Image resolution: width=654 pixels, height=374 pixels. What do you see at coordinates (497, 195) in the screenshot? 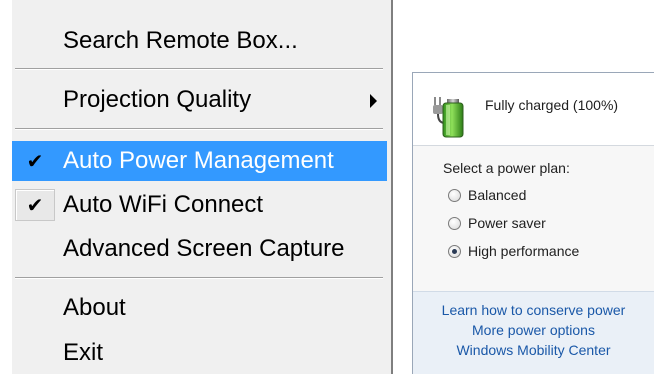
I see `power-plan-label: Balanced` at bounding box center [497, 195].